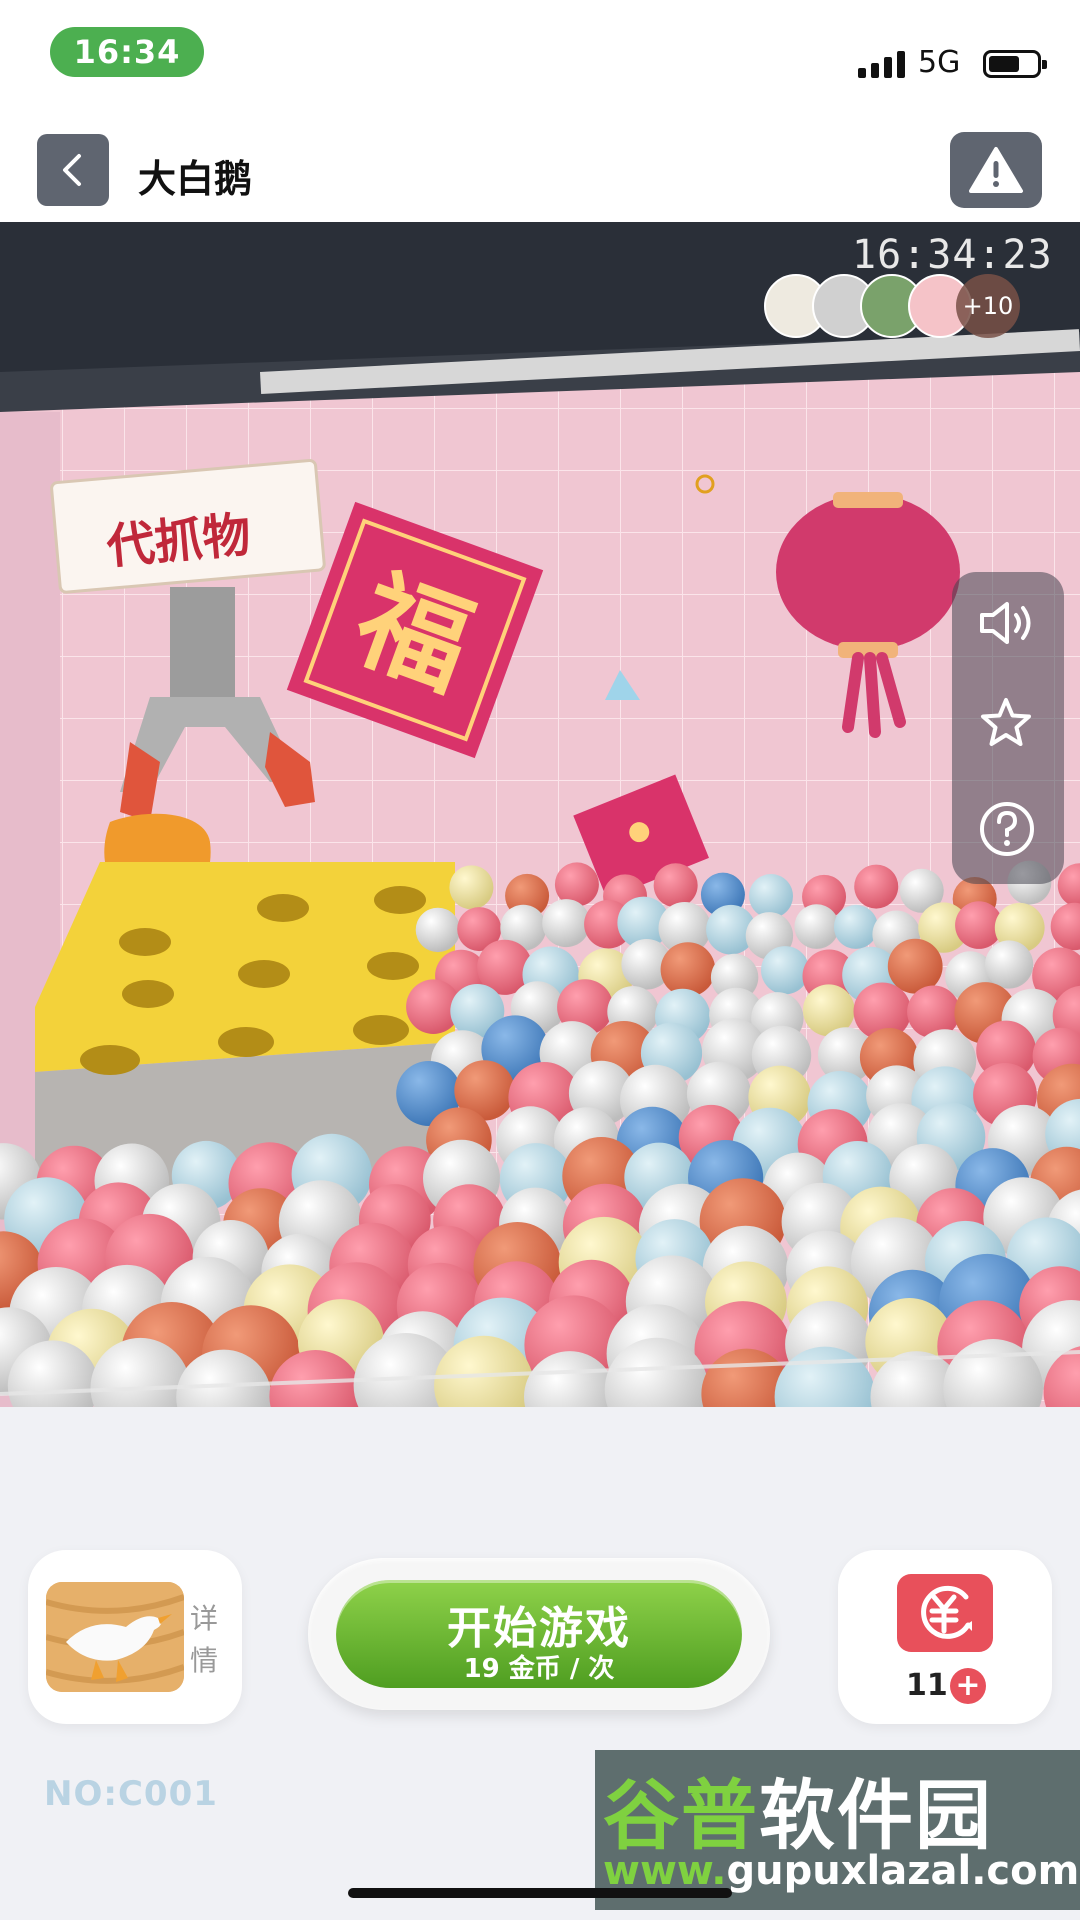 The image size is (1080, 1920). I want to click on page-title: 大白鹅, so click(195, 179).